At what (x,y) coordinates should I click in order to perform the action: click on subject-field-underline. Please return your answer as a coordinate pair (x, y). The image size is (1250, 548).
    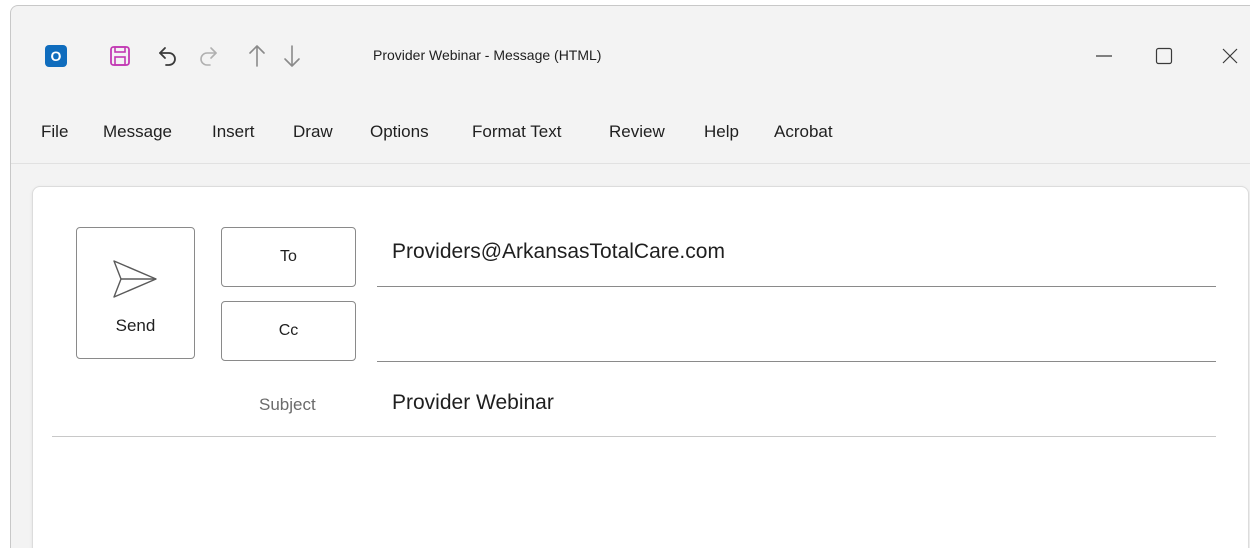
    Looking at the image, I should click on (634, 436).